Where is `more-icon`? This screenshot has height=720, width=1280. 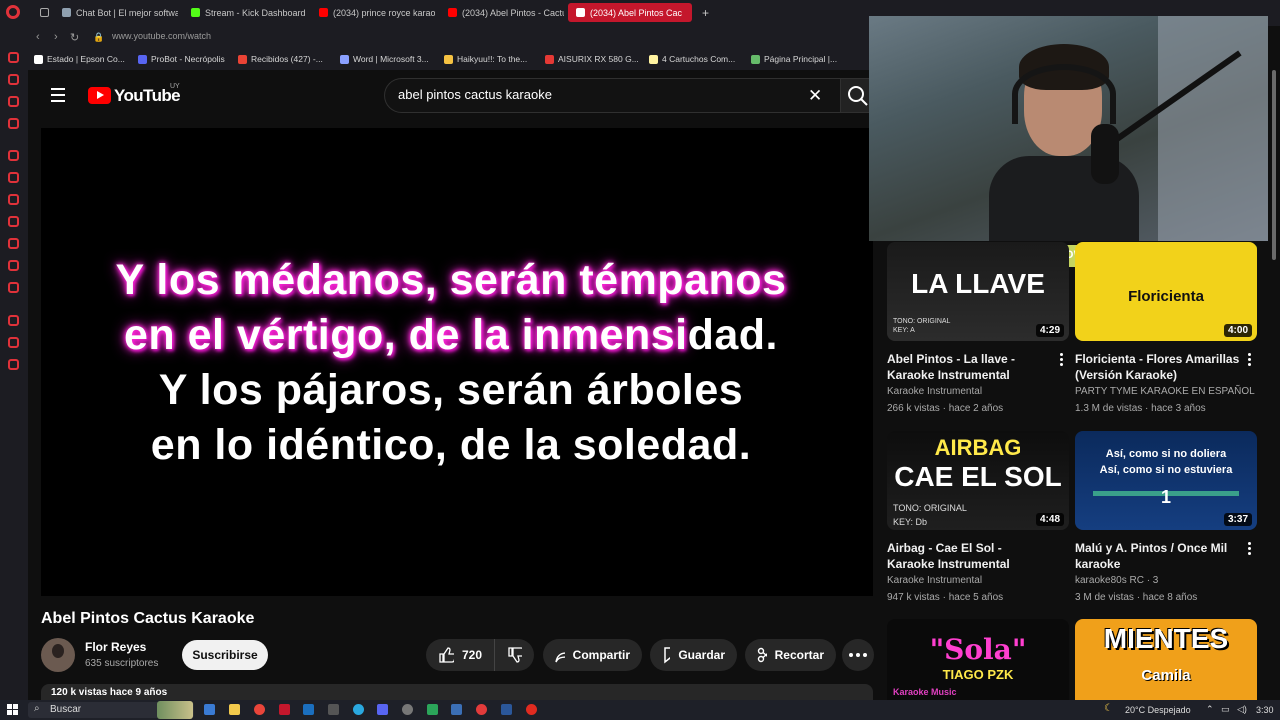 more-icon is located at coordinates (858, 655).